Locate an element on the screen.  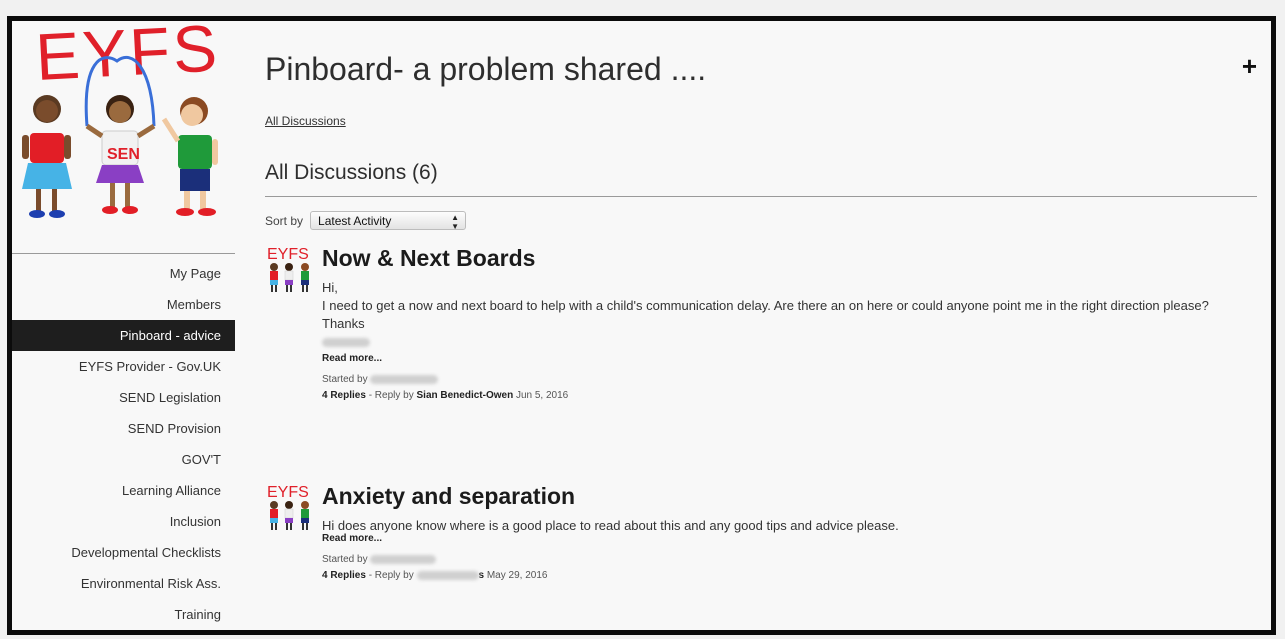
sidebar-item-learning-alliance: Learning Alliance is located at coordinates (123, 490).